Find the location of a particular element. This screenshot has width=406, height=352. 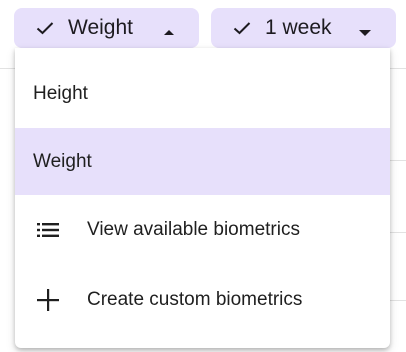

metric-filter-label: Weight is located at coordinates (100, 27).